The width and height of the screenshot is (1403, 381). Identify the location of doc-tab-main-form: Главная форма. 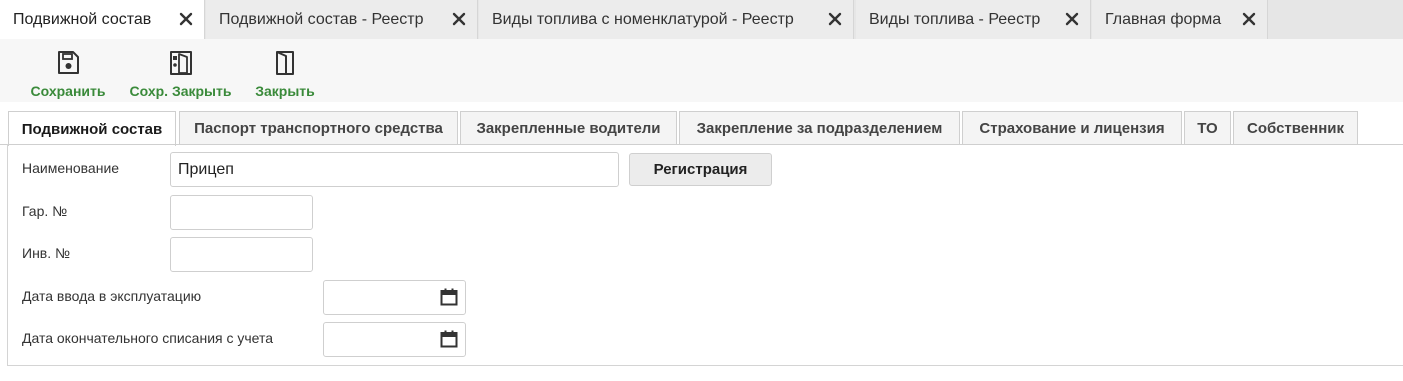
(1180, 19).